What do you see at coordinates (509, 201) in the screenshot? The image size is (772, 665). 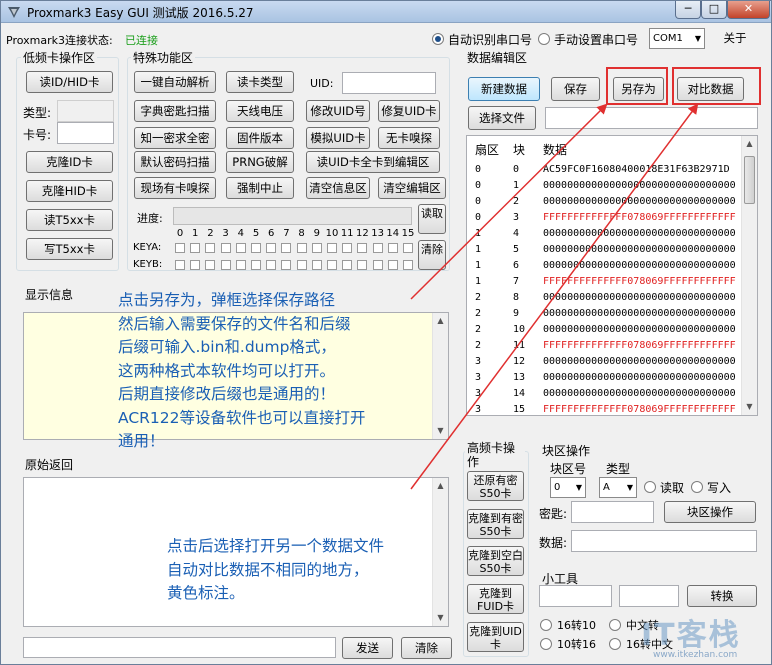 I see `save-as-arrow` at bounding box center [509, 201].